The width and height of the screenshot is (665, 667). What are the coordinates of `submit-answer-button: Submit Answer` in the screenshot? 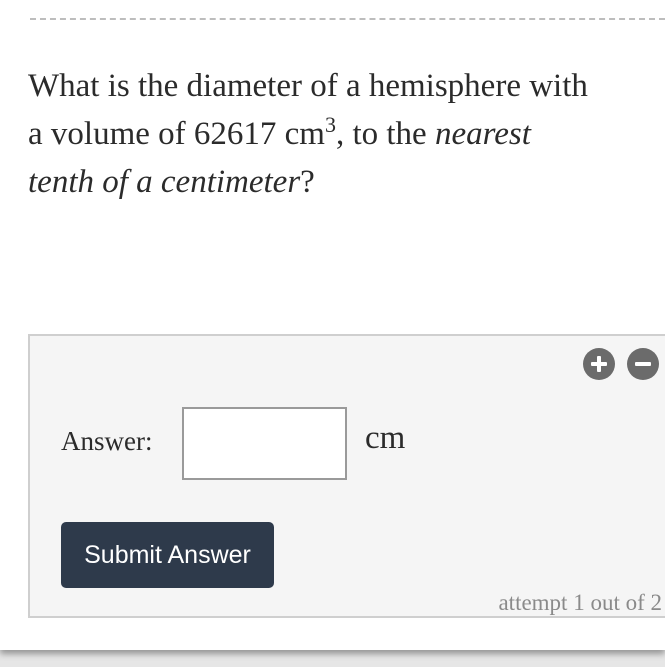 It's located at (167, 555).